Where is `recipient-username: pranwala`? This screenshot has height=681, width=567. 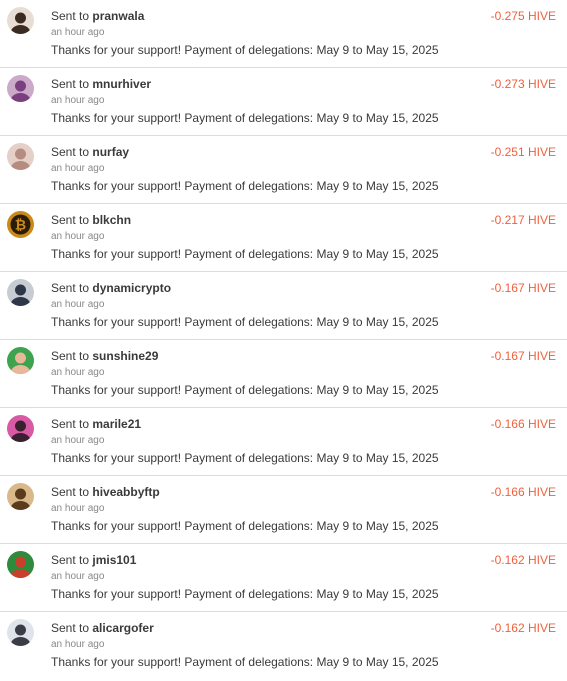 recipient-username: pranwala is located at coordinates (118, 16).